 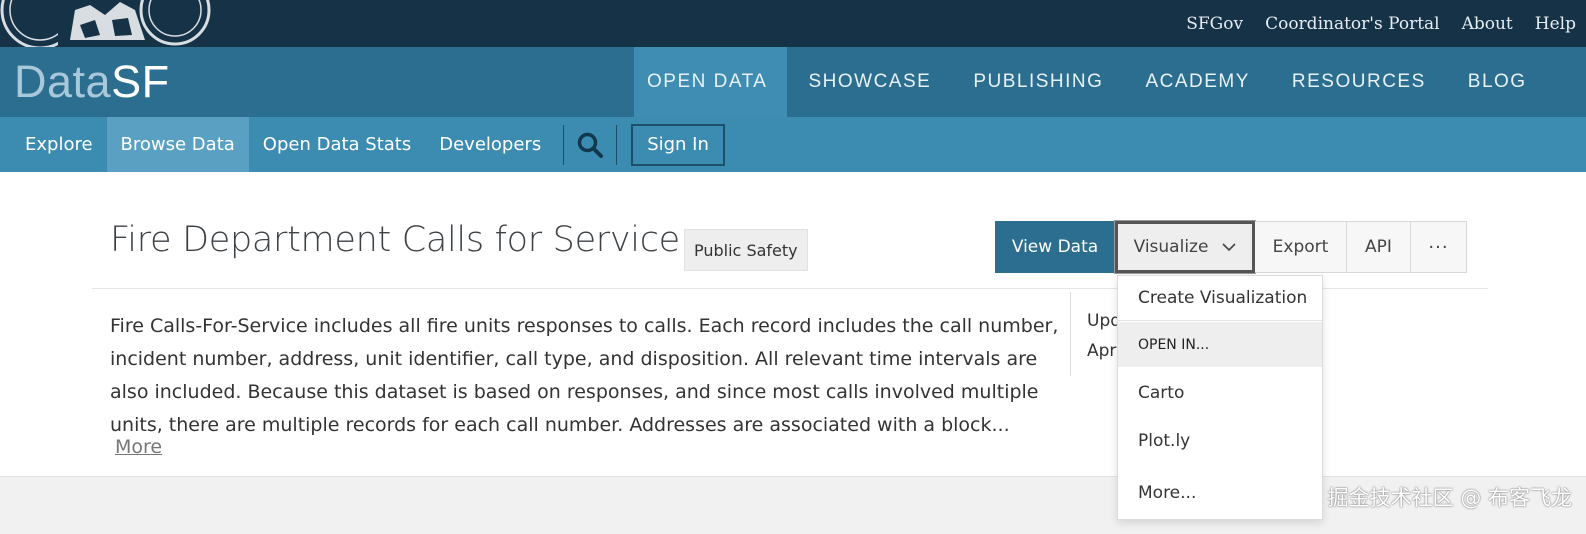 What do you see at coordinates (869, 82) in the screenshot?
I see `main-nav-showcase: SHOWCASE` at bounding box center [869, 82].